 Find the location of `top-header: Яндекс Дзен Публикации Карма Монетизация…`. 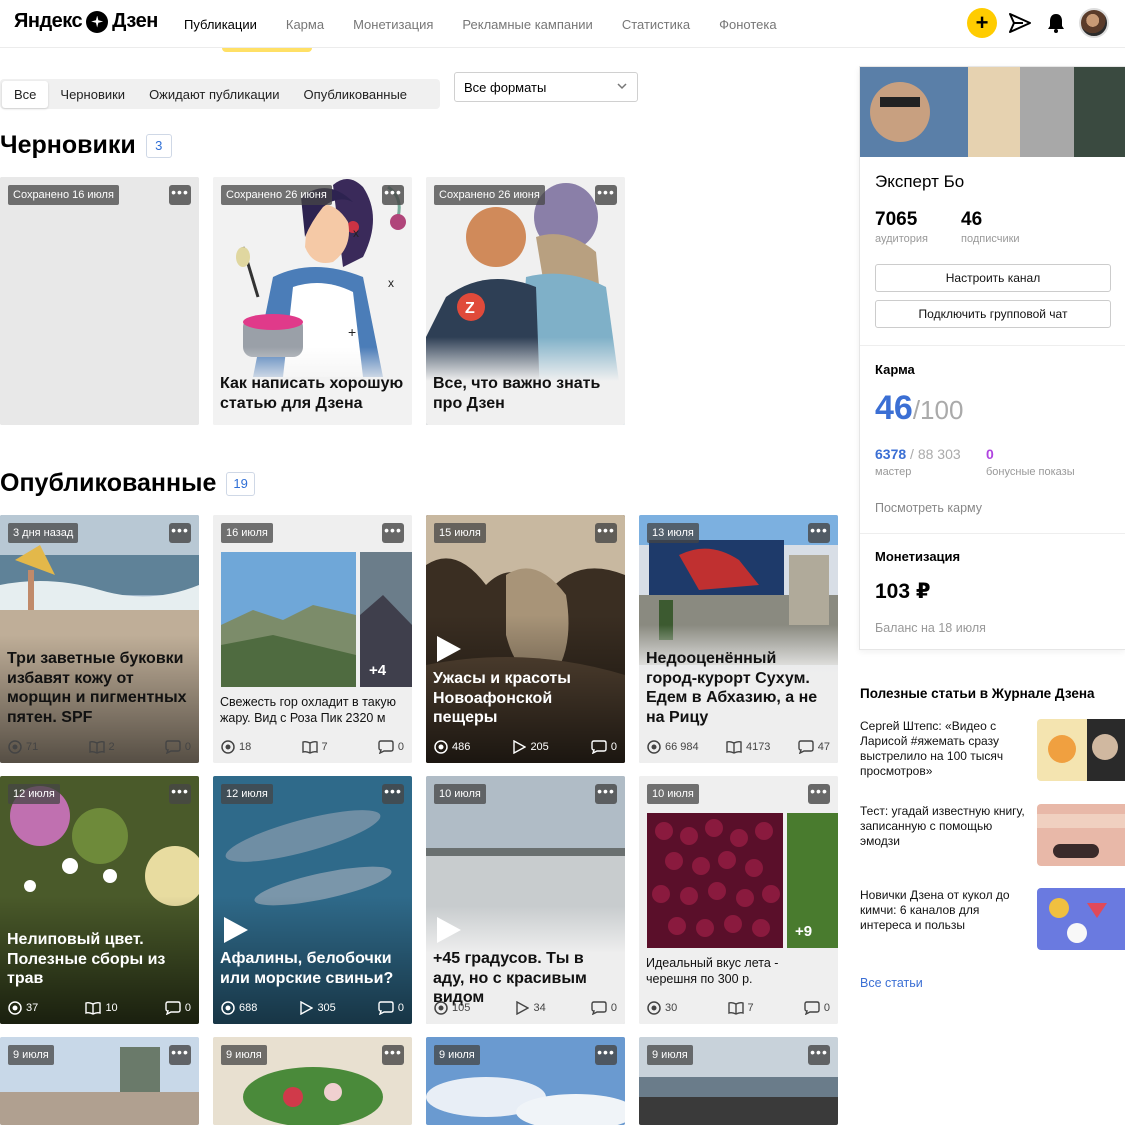

top-header: Яндекс Дзен Публикации Карма Монетизация… is located at coordinates (562, 24).